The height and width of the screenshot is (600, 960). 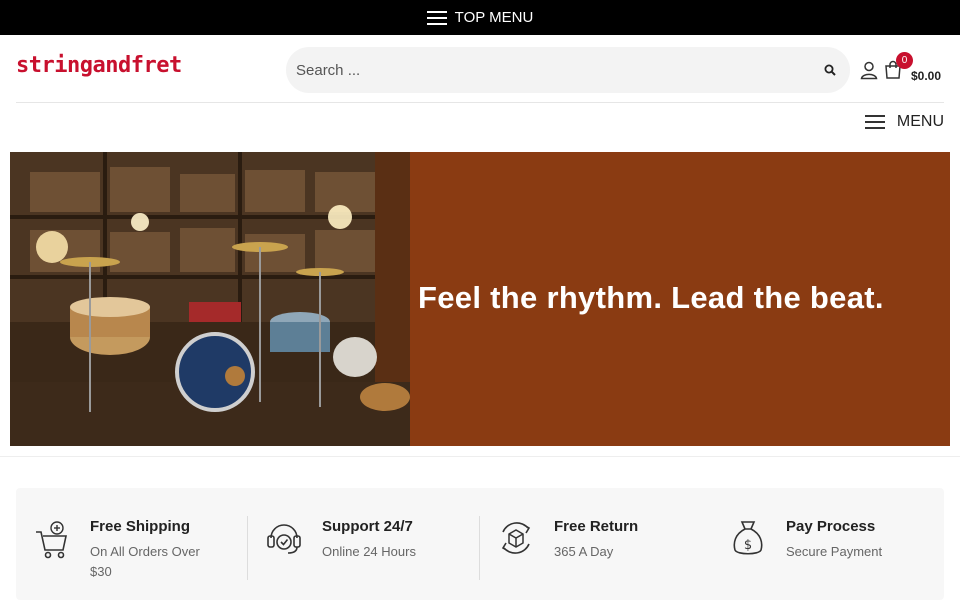 What do you see at coordinates (140, 526) in the screenshot?
I see `feature-title: Free Shipping` at bounding box center [140, 526].